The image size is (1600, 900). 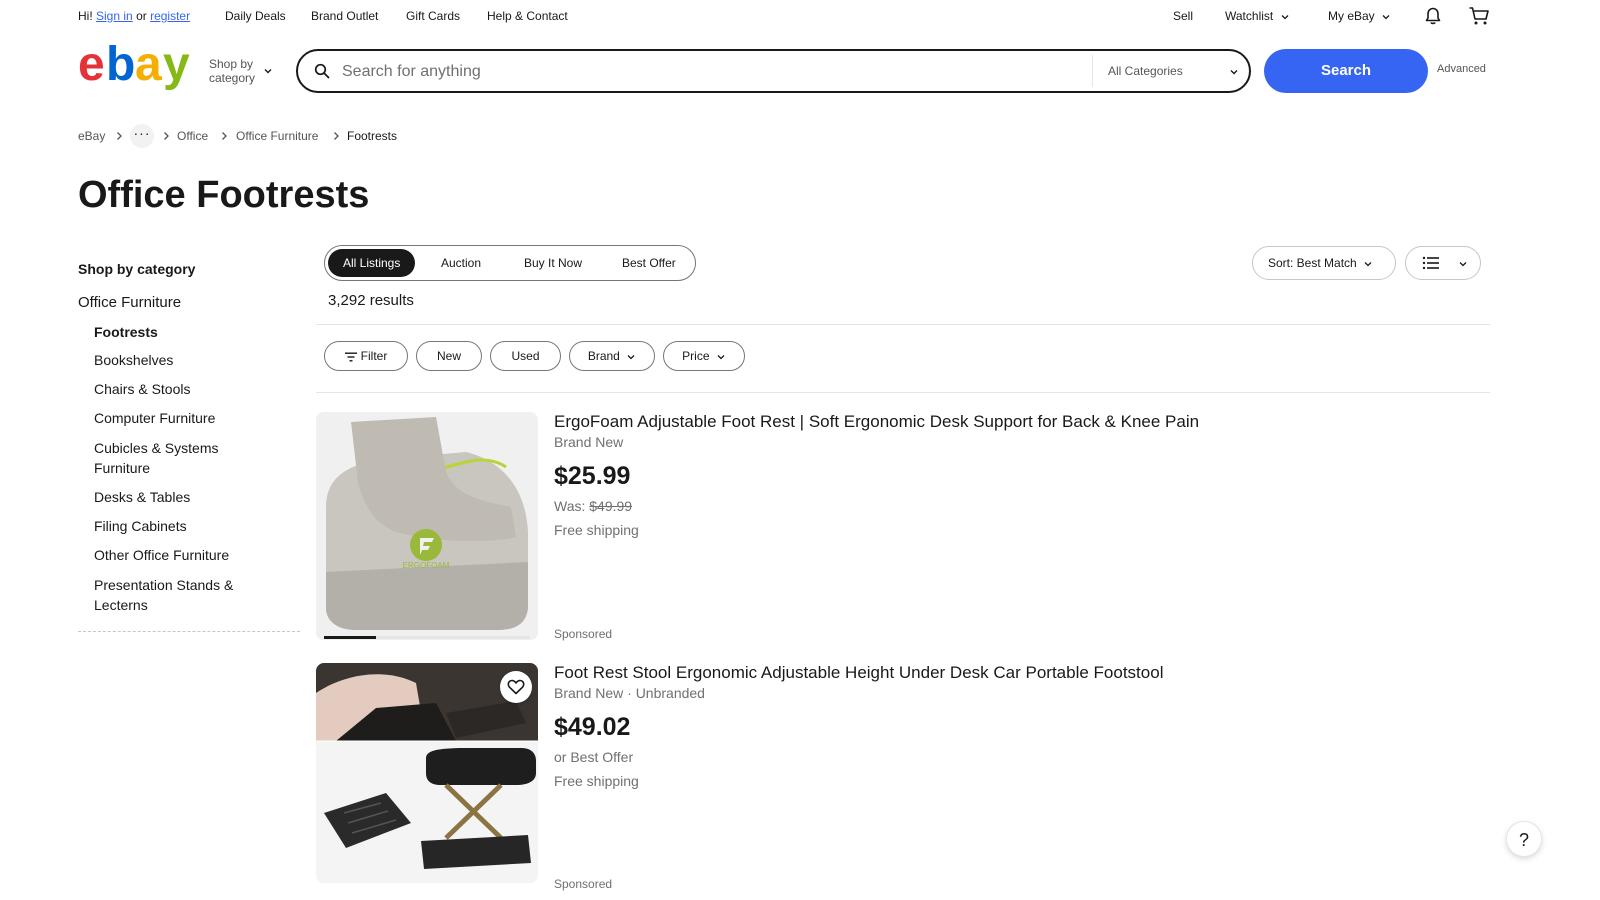 What do you see at coordinates (712, 72) in the screenshot?
I see `search-input` at bounding box center [712, 72].